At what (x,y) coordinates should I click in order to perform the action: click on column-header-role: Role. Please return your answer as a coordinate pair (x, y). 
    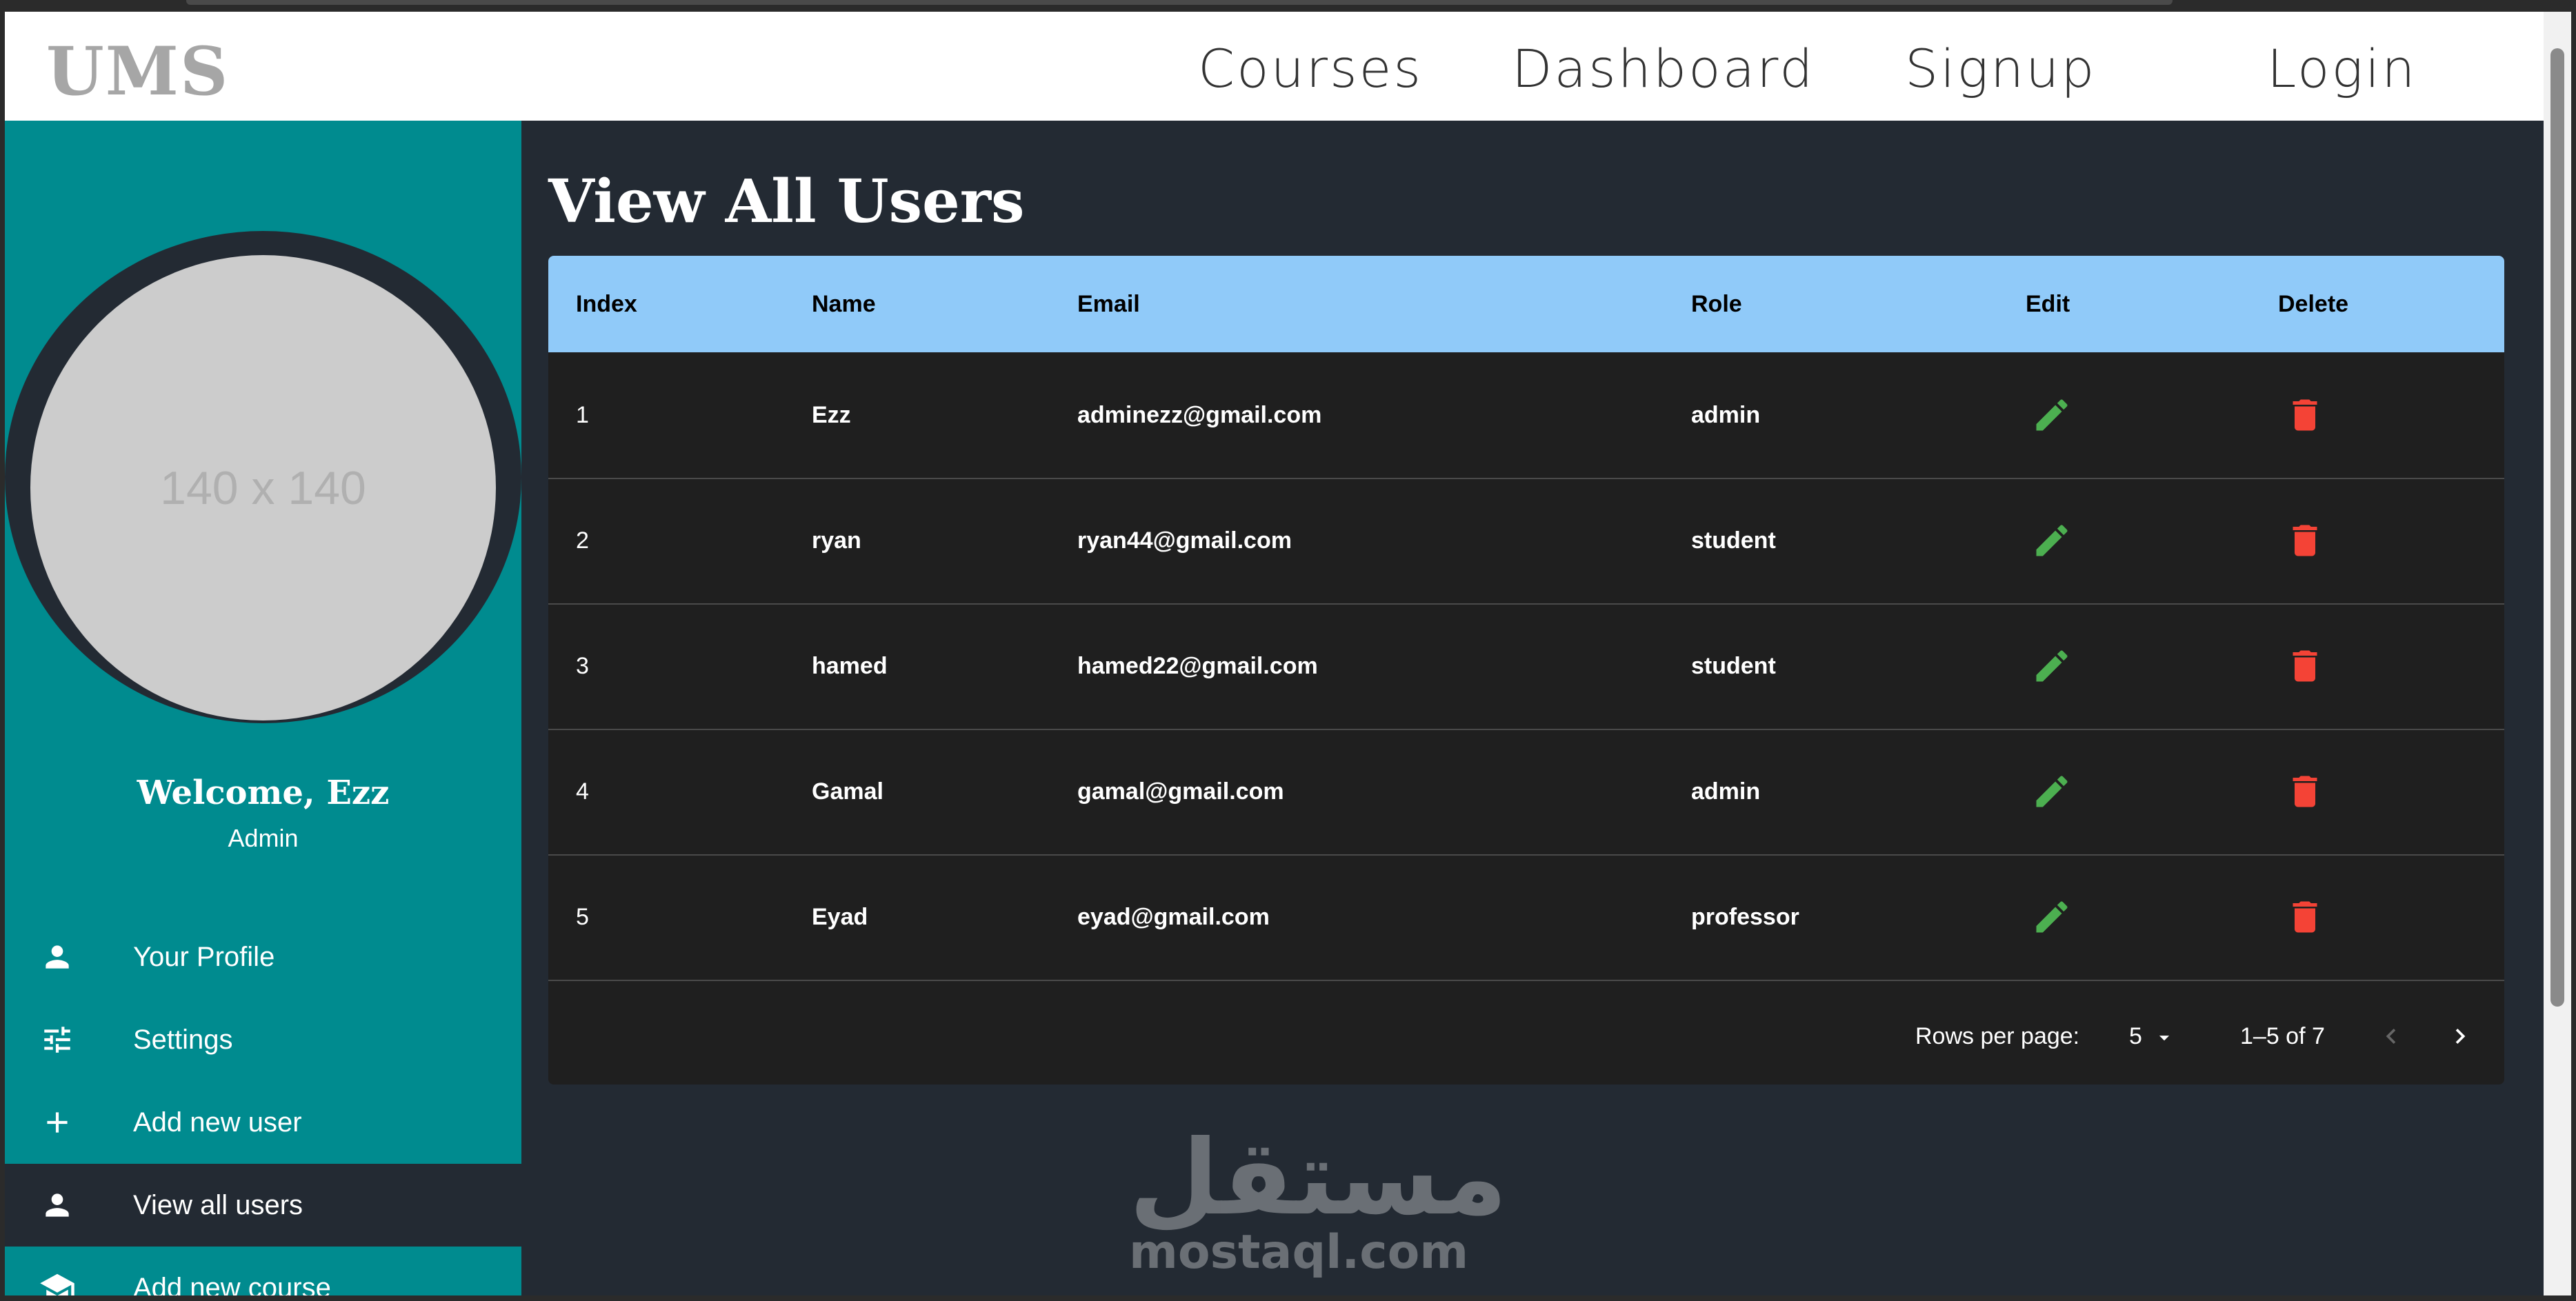
    Looking at the image, I should click on (1716, 304).